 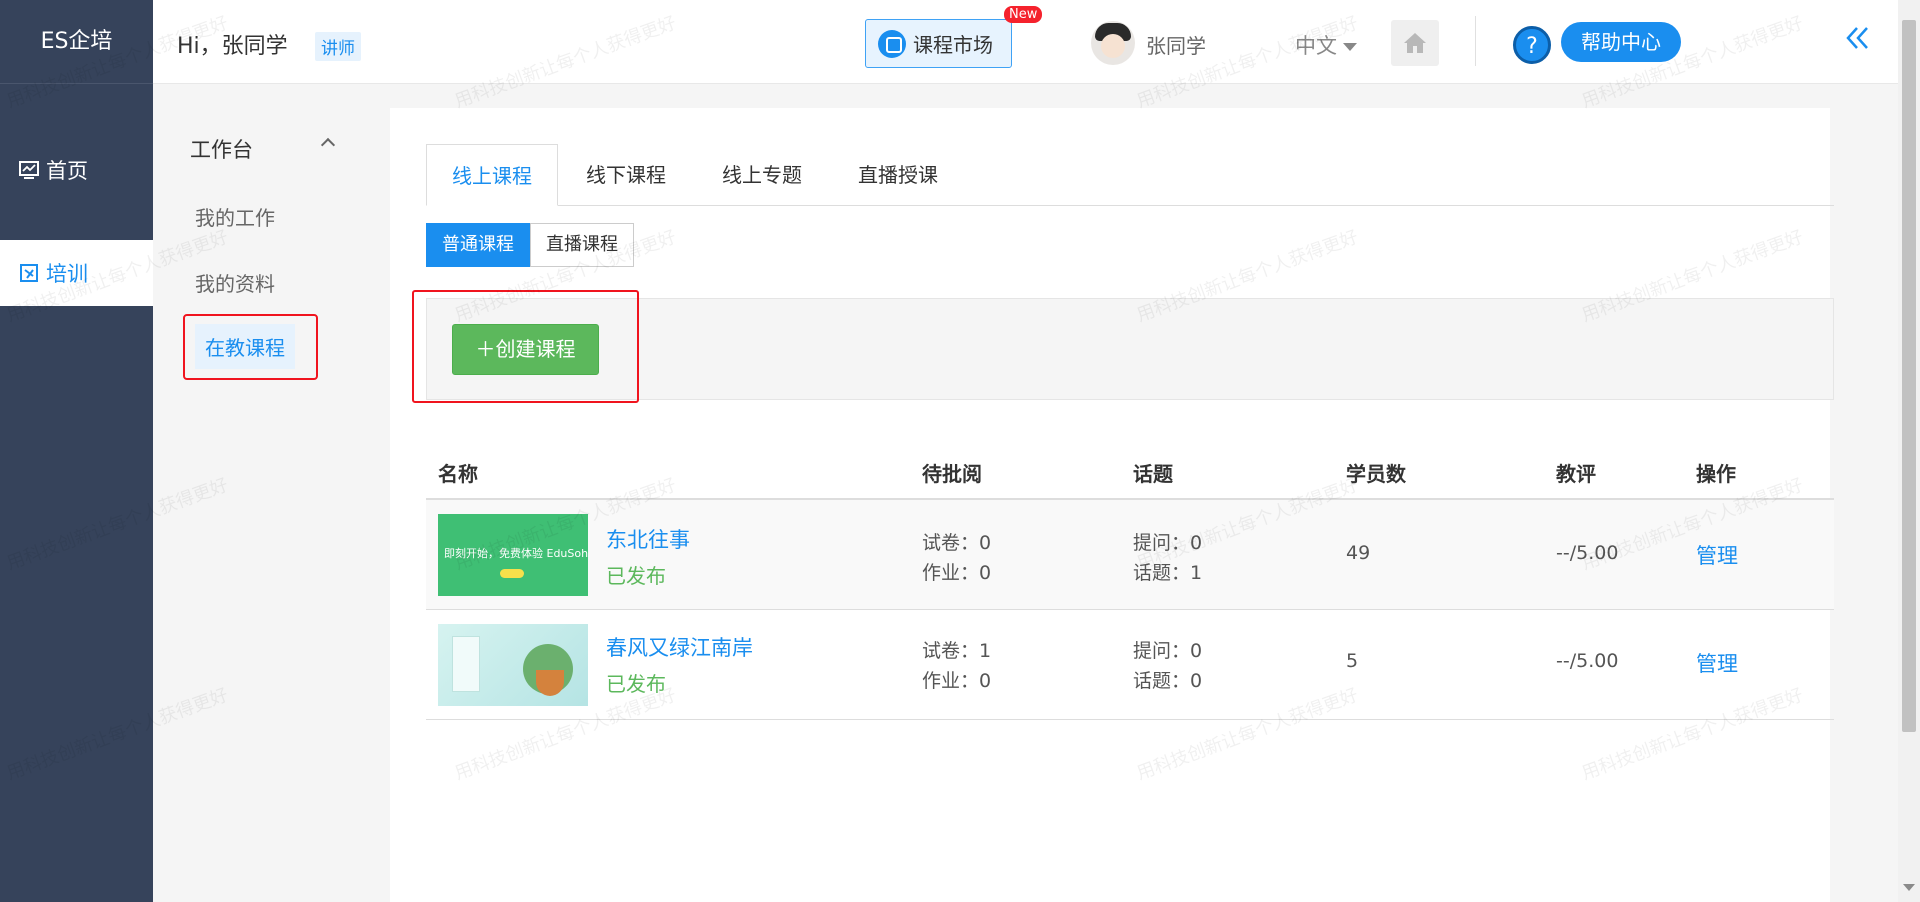 What do you see at coordinates (29, 170) in the screenshot?
I see `chart-icon` at bounding box center [29, 170].